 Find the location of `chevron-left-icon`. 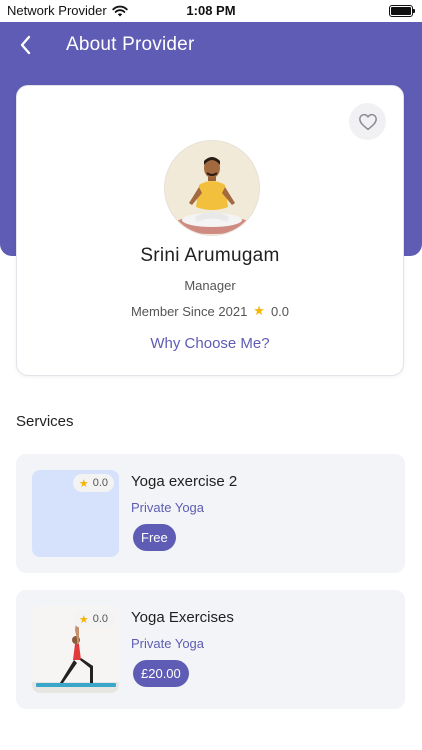

chevron-left-icon is located at coordinates (25, 45).